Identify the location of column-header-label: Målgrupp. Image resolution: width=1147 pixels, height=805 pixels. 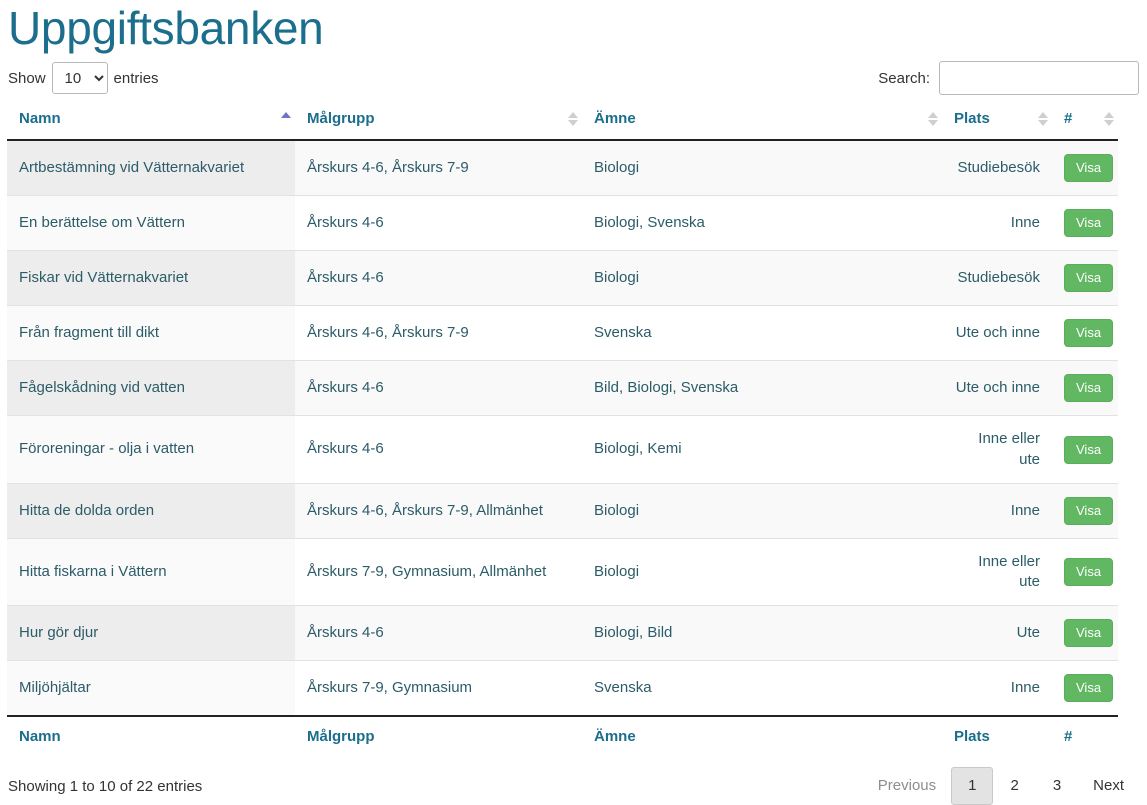
(341, 119).